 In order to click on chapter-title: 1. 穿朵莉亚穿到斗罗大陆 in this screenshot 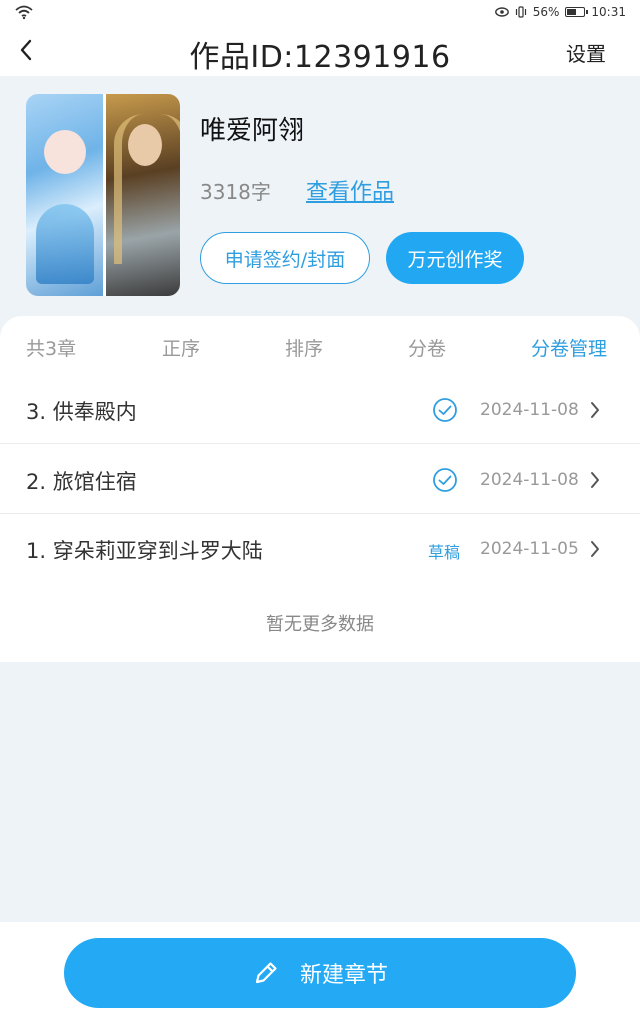, I will do `click(144, 551)`.